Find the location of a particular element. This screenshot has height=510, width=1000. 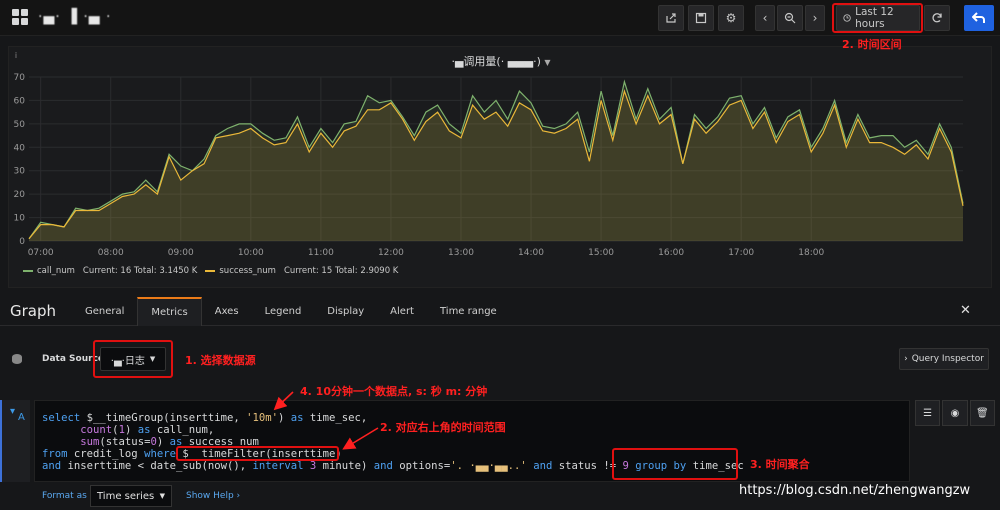

tab-display: Display is located at coordinates (345, 311).